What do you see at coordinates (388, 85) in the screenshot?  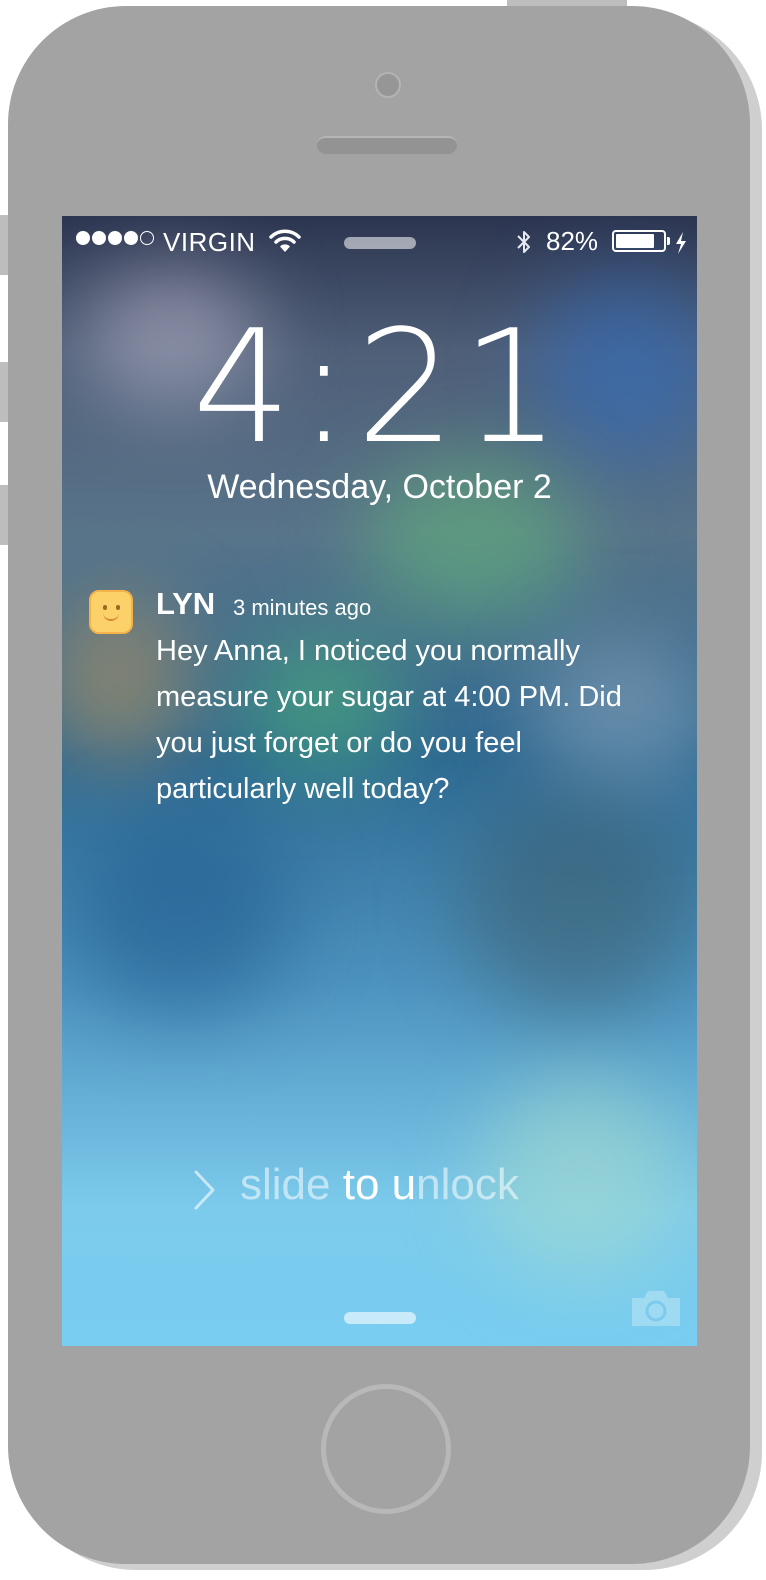 I see `front-camera` at bounding box center [388, 85].